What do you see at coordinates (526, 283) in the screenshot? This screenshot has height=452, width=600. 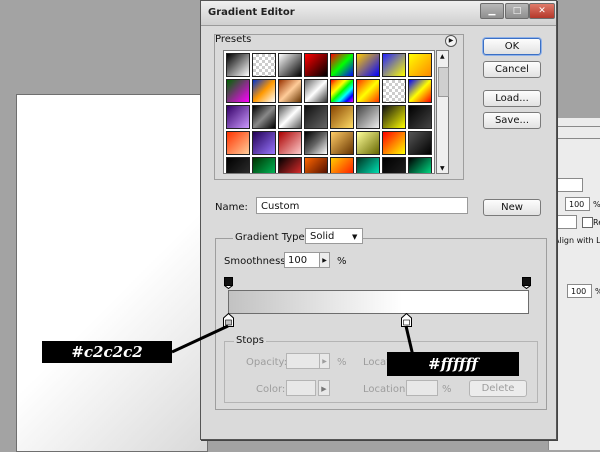 I see `opacity-stop-right` at bounding box center [526, 283].